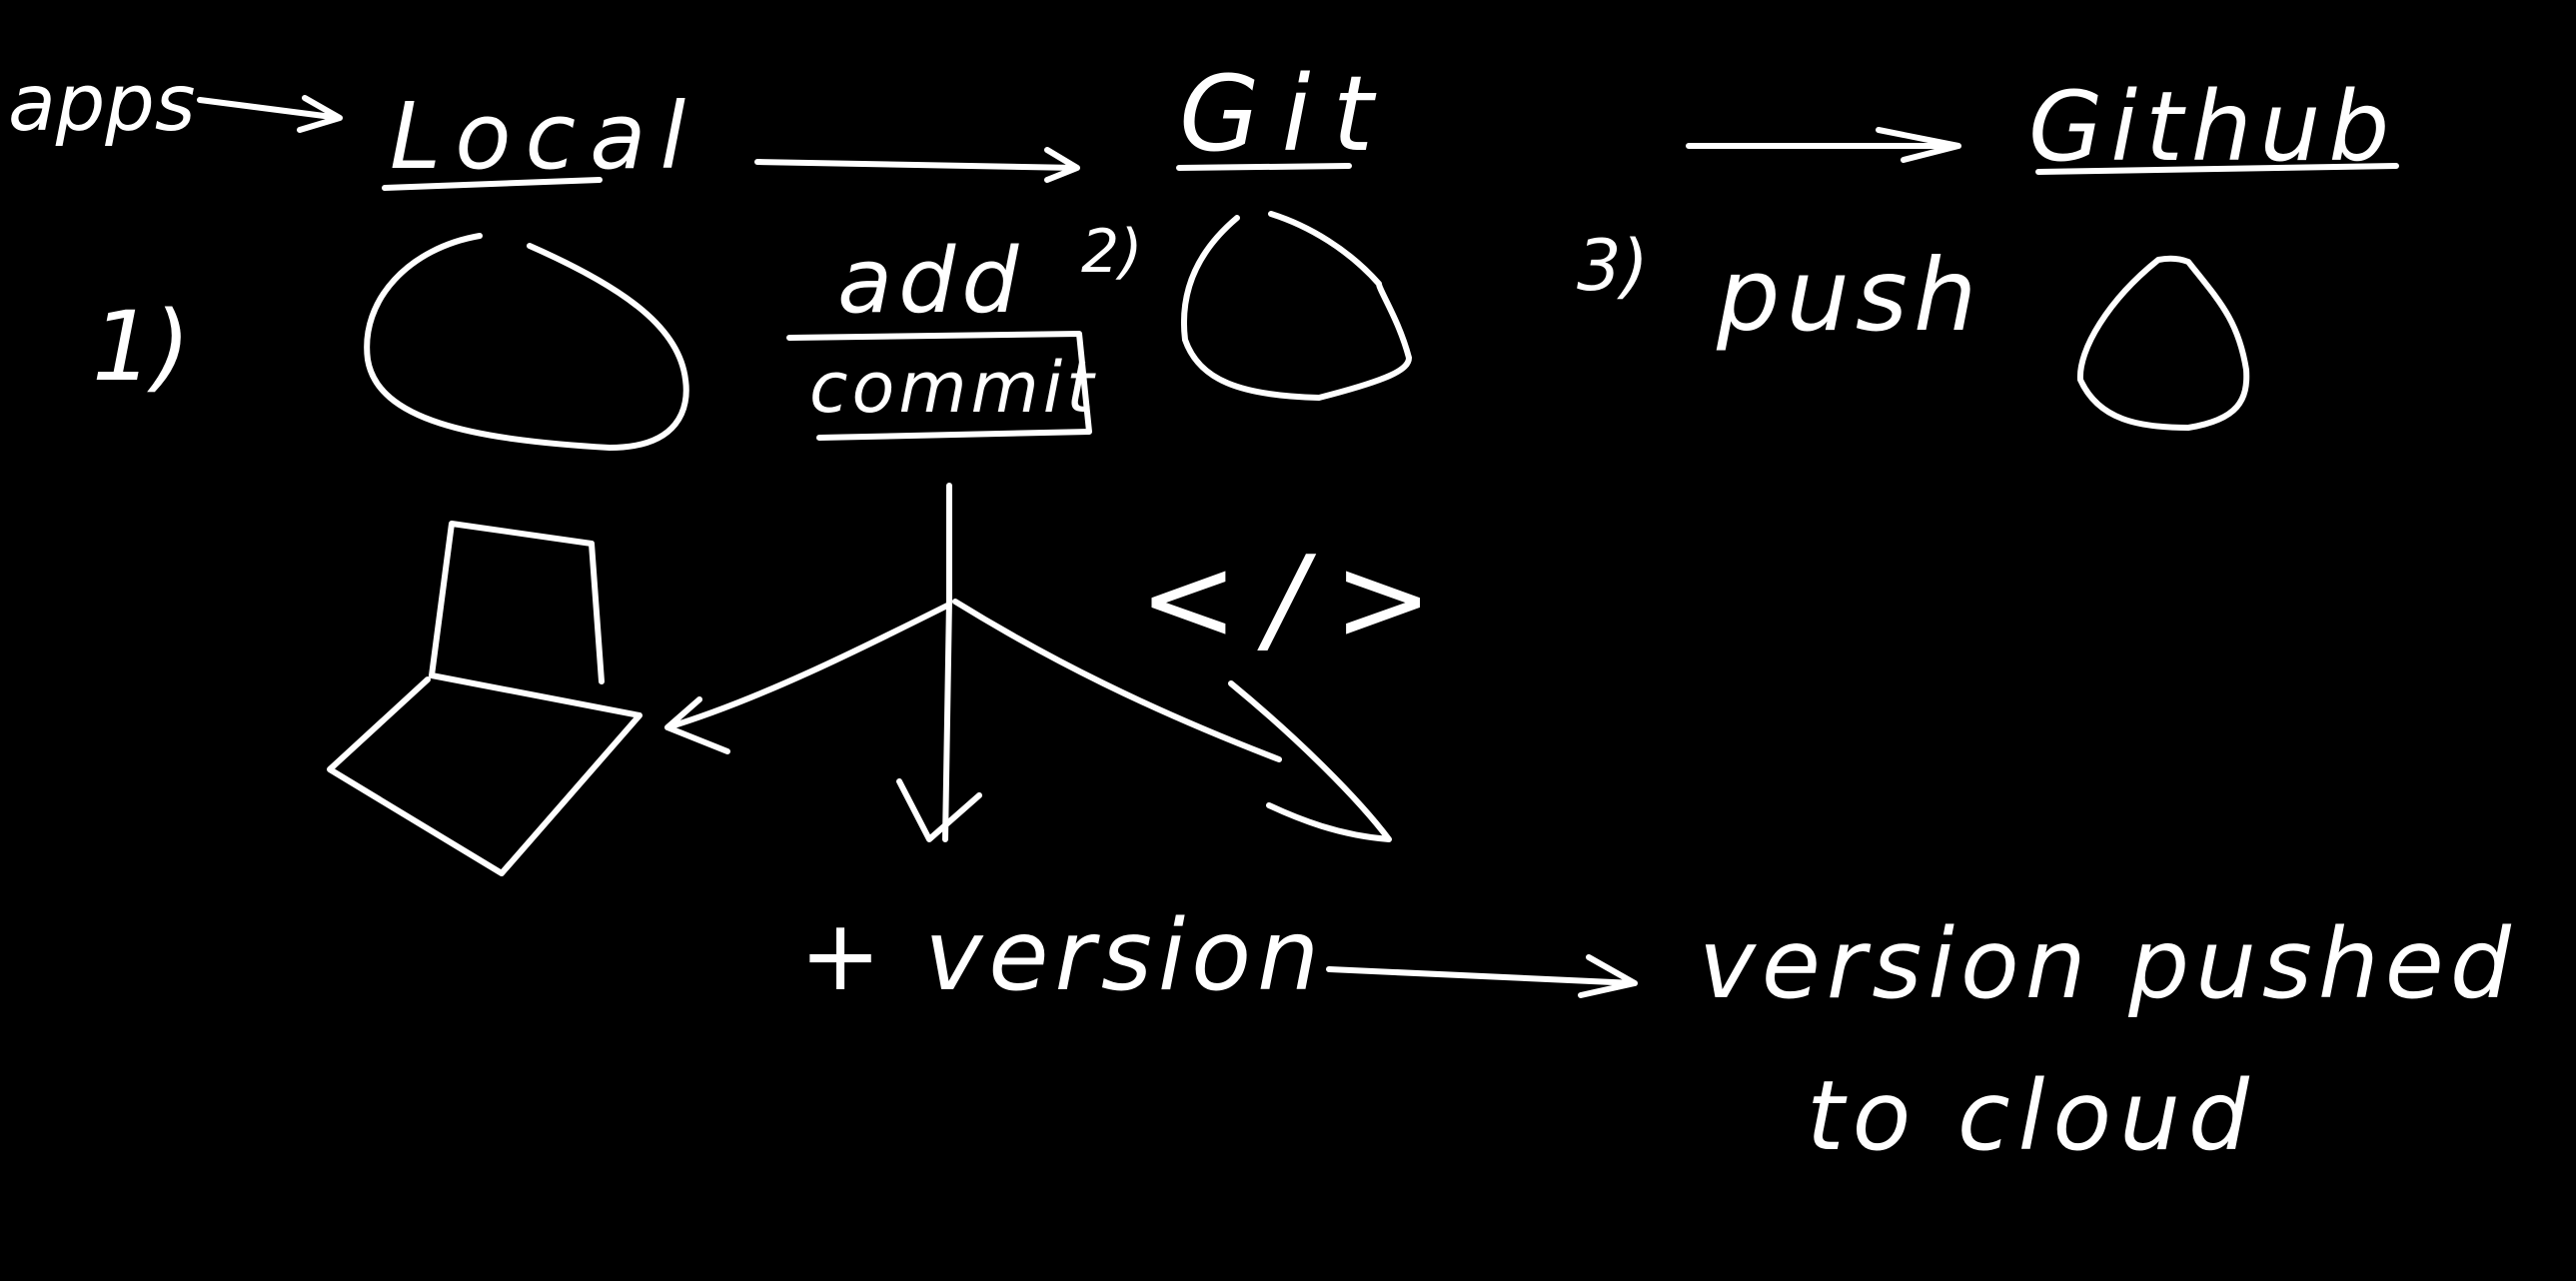  What do you see at coordinates (1849, 295) in the screenshot?
I see `push-label: push` at bounding box center [1849, 295].